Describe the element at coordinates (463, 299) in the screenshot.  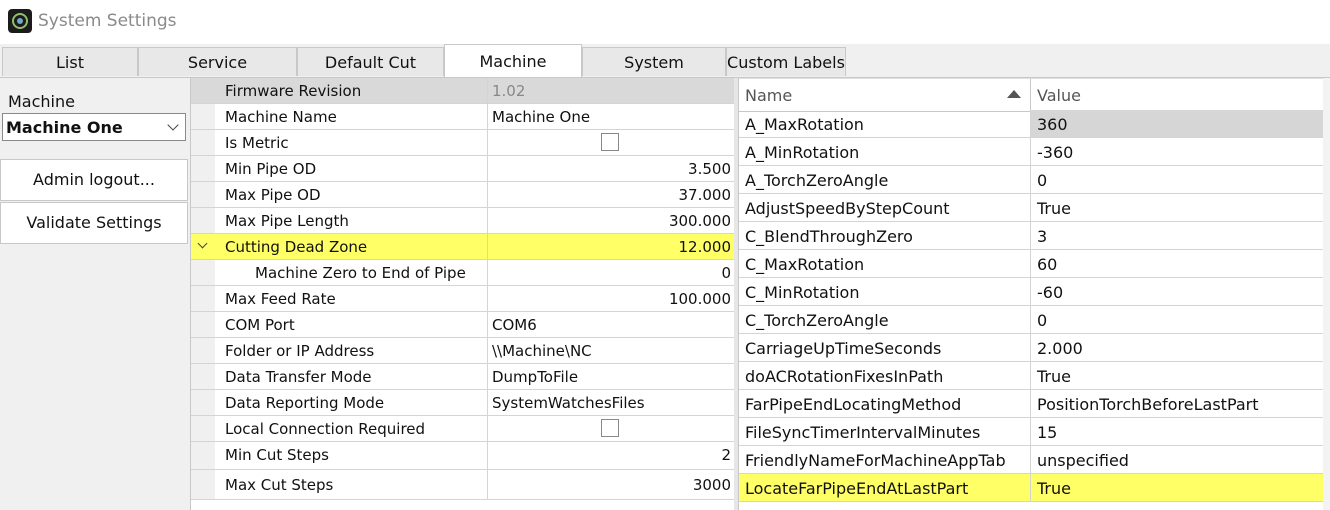
I see `property-row: Max Feed Rate 100.000` at that location.